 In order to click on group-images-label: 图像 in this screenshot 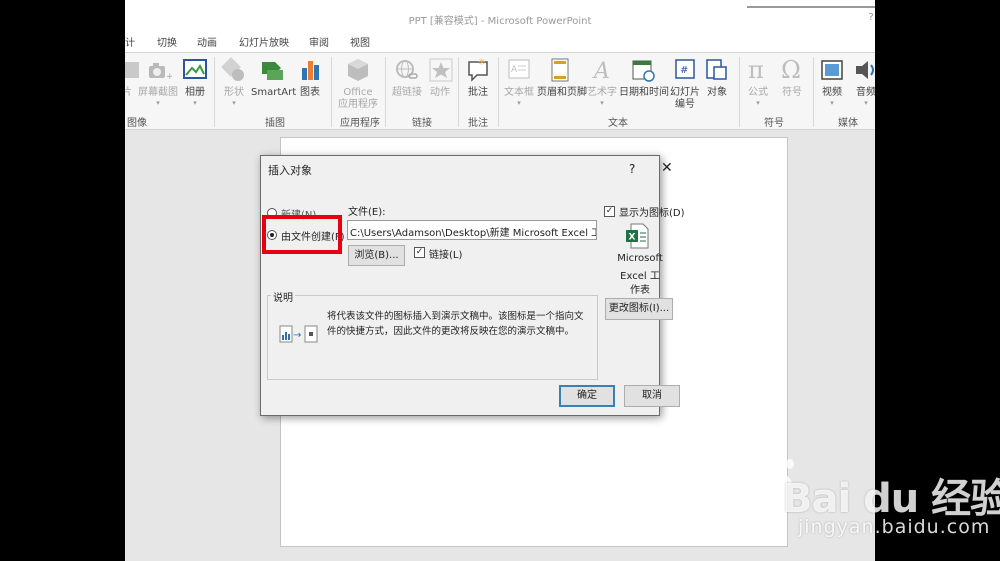, I will do `click(137, 123)`.